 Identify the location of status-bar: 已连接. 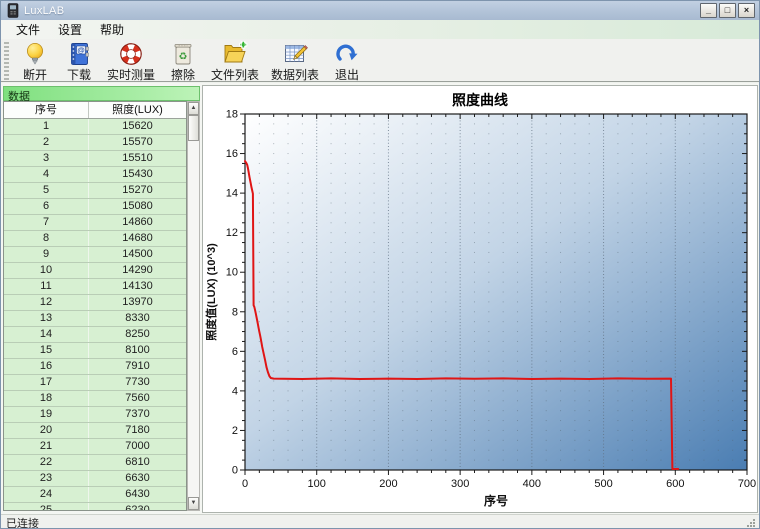
(380, 521).